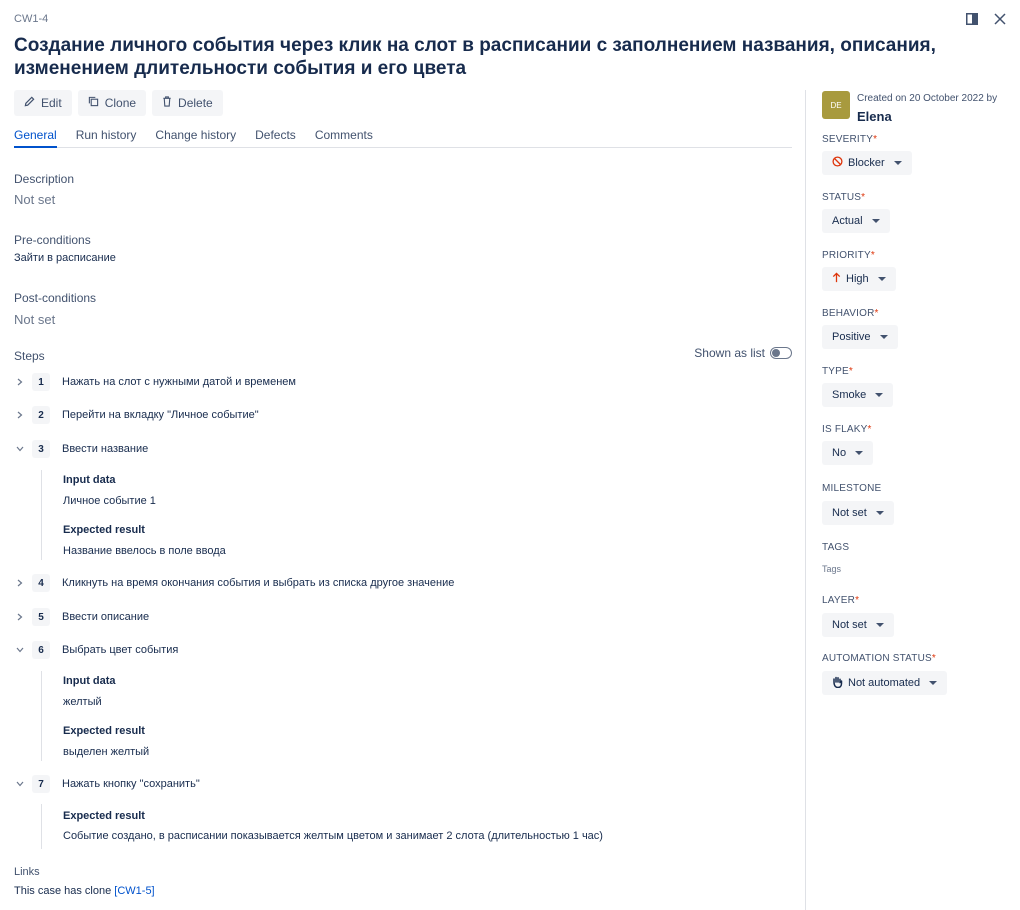  What do you see at coordinates (847, 221) in the screenshot?
I see `status-value: Actual` at bounding box center [847, 221].